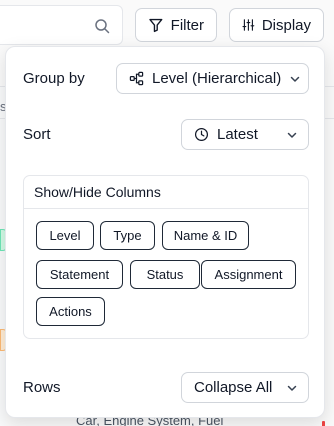  I want to click on sort-select: Latest, so click(245, 134).